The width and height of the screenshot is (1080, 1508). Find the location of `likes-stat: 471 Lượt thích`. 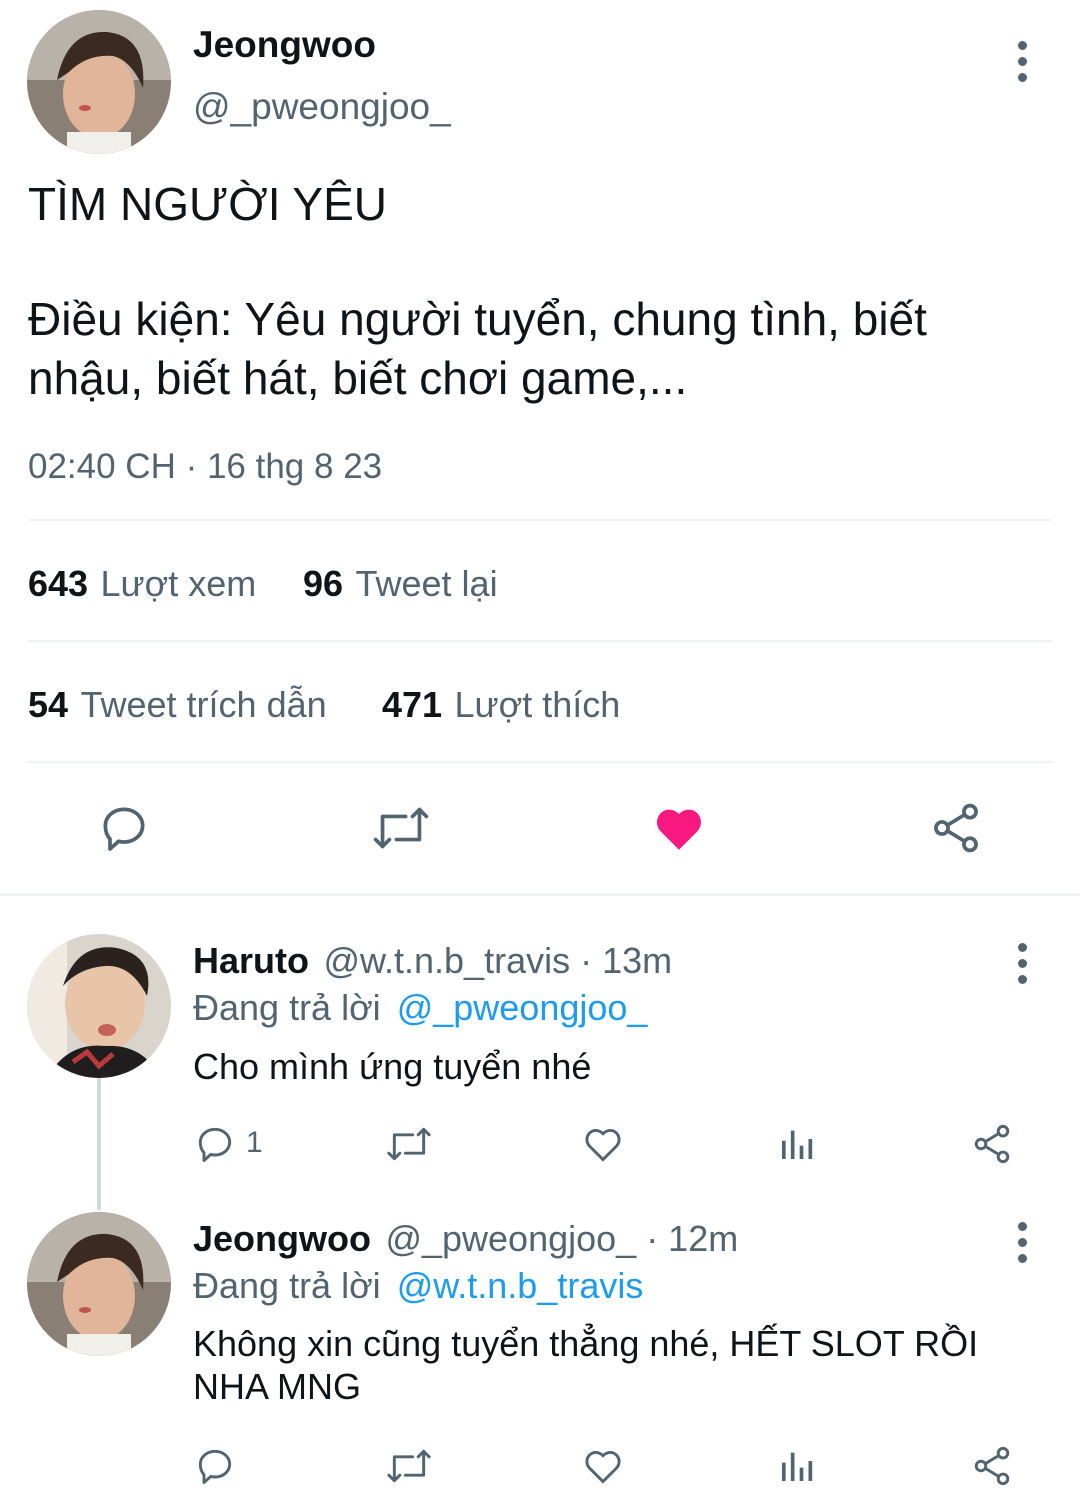

likes-stat: 471 Lượt thích is located at coordinates (501, 705).